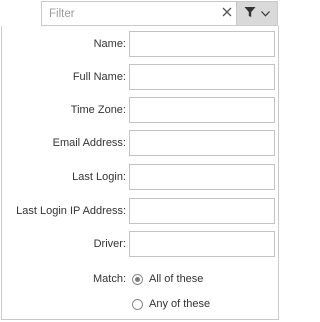  I want to click on last-login-ip-label: Last Login IP Address:, so click(71, 211).